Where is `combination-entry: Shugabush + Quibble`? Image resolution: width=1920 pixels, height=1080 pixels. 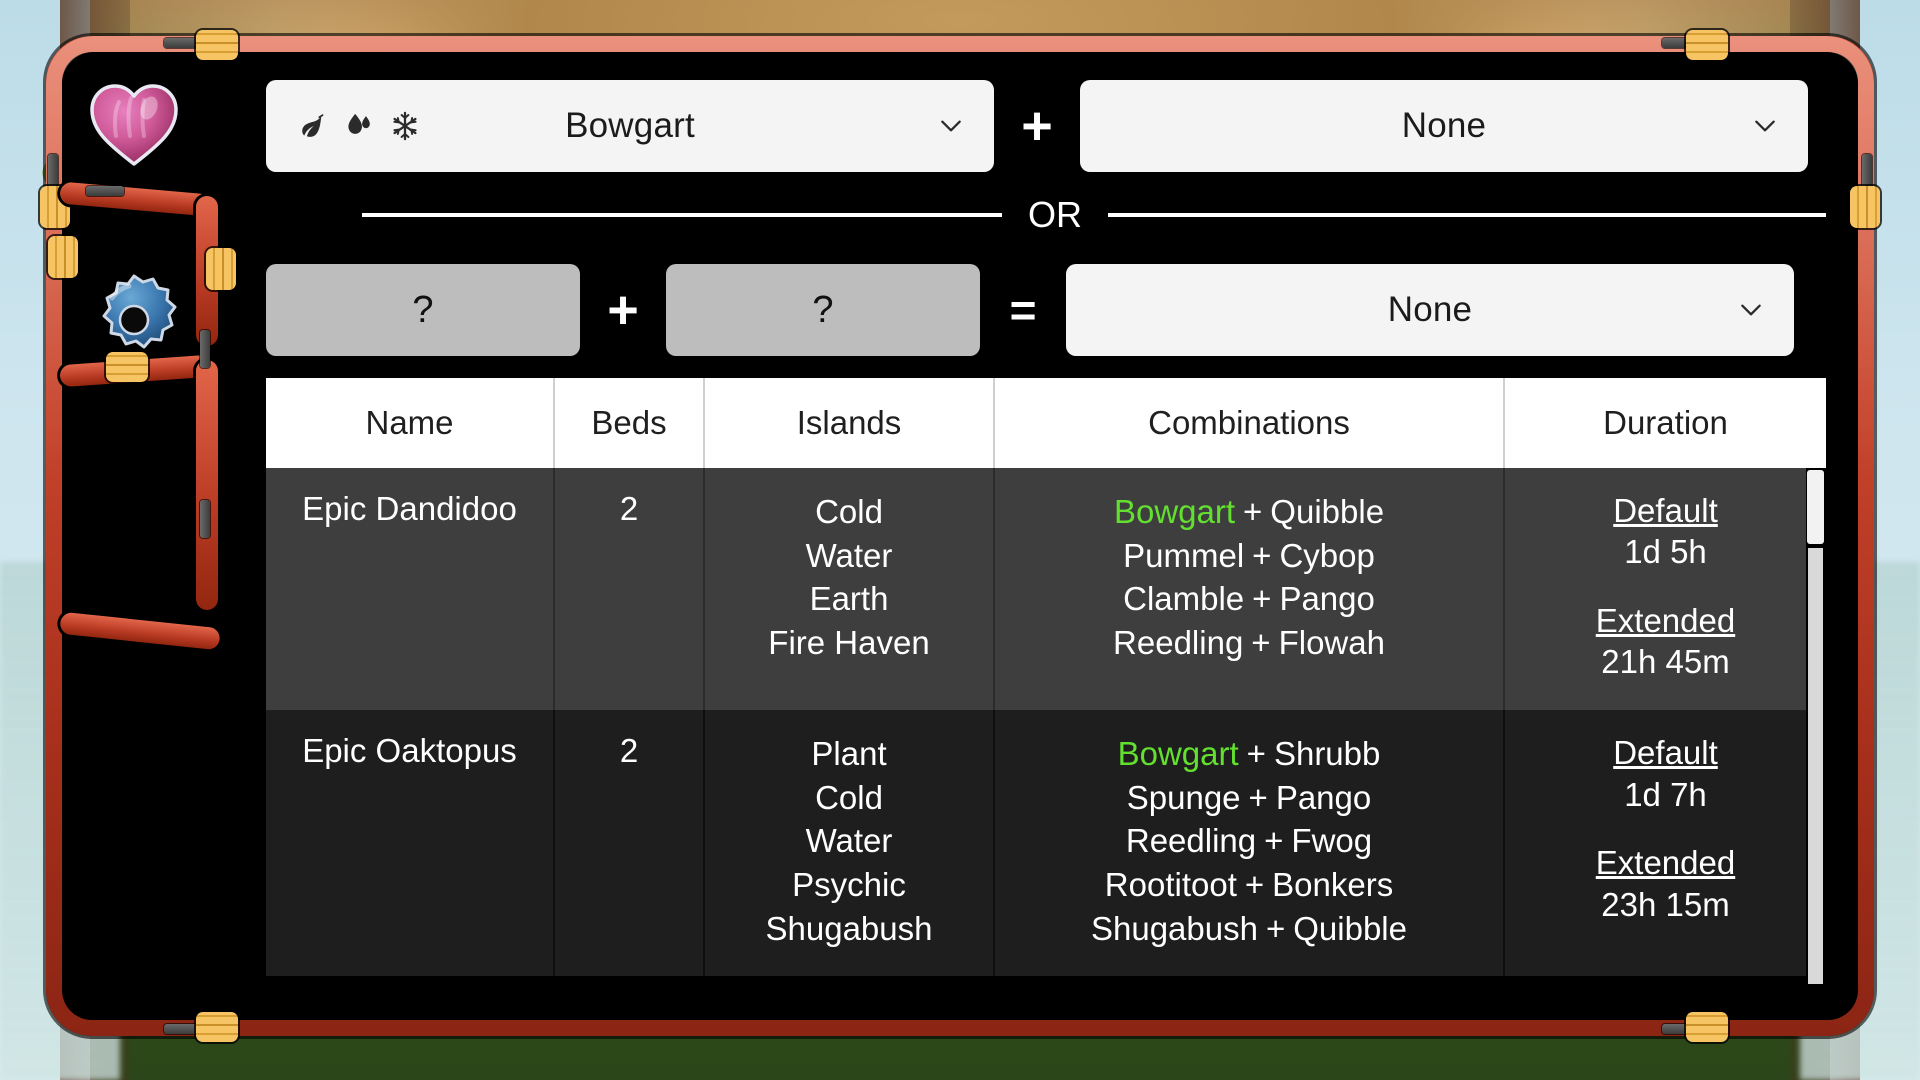 combination-entry: Shugabush + Quibble is located at coordinates (1249, 929).